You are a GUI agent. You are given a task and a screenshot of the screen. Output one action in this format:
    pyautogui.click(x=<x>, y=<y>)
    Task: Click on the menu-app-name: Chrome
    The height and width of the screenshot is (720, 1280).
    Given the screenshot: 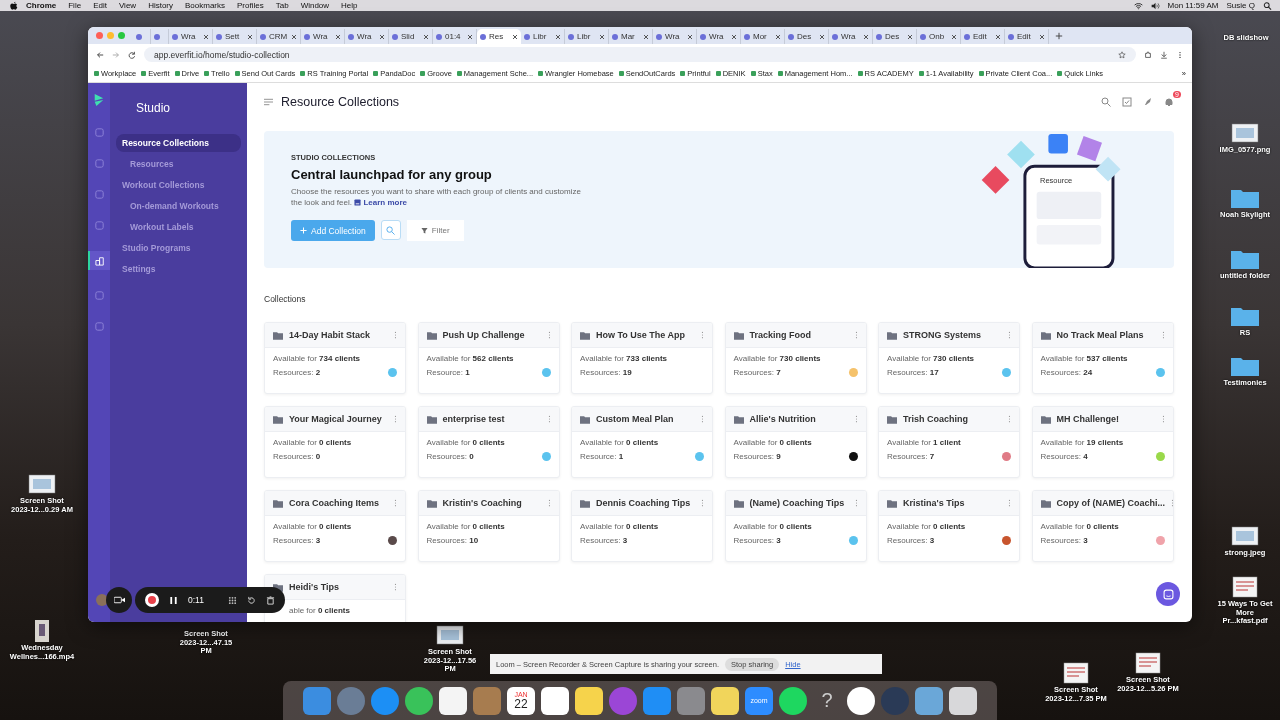 What is the action you would take?
    pyautogui.click(x=41, y=5)
    